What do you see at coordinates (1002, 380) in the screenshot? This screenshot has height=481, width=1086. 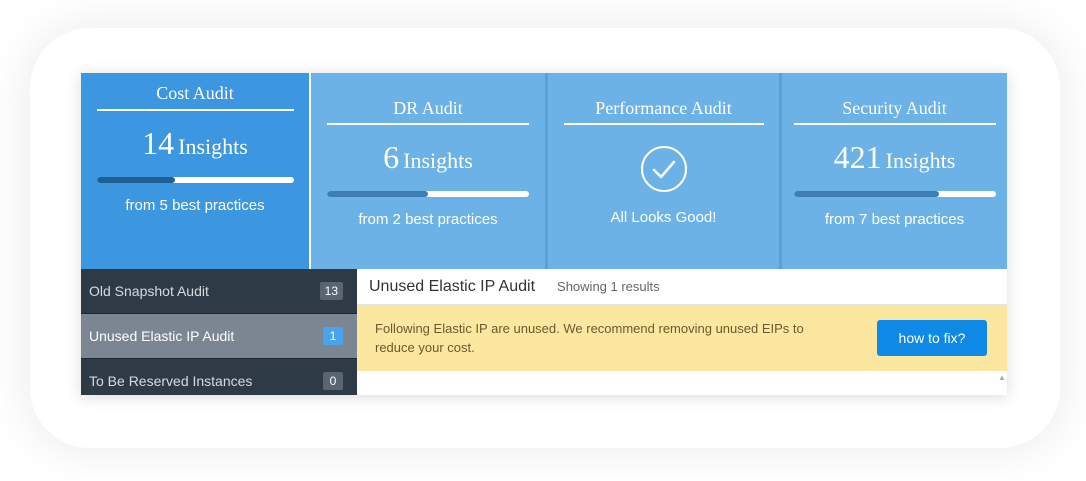 I see `scroll-up-arrow-icon: ▲` at bounding box center [1002, 380].